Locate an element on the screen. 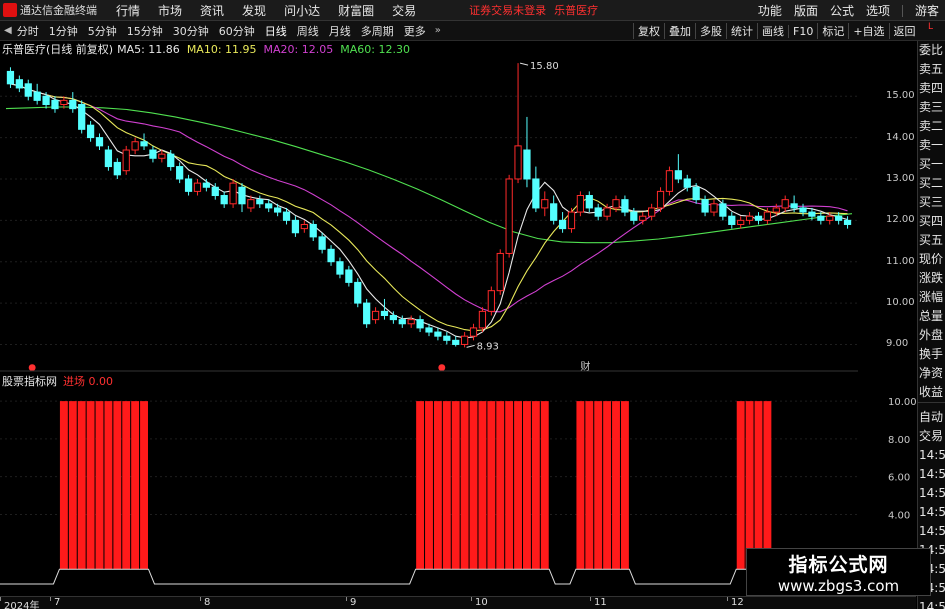 The image size is (945, 609). tool-adjust: 复权 is located at coordinates (648, 31).